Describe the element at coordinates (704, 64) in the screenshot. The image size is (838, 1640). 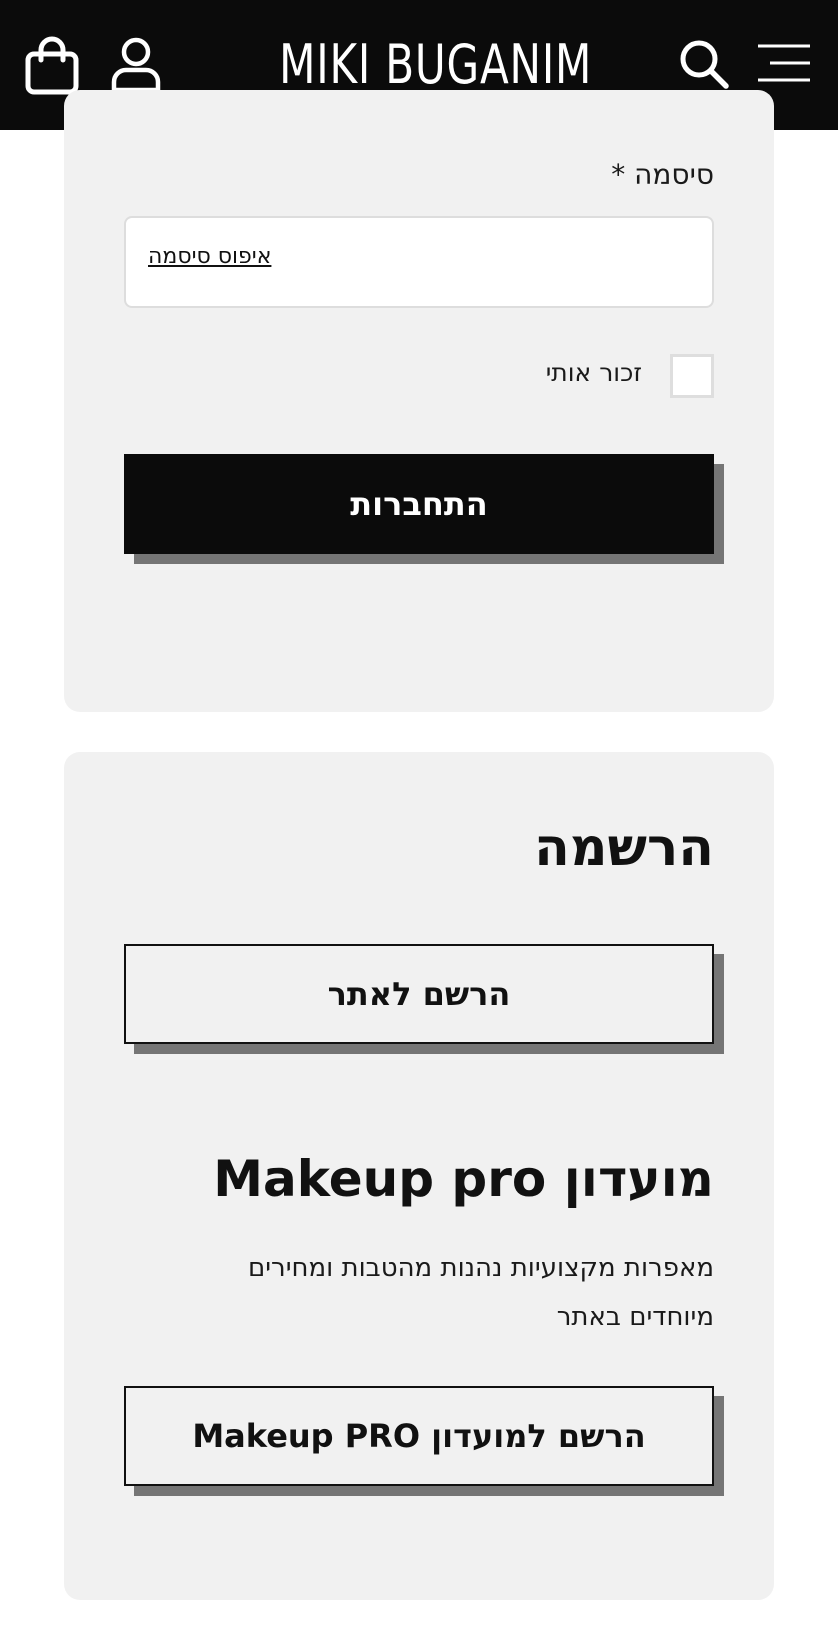
I see `search-icon` at that location.